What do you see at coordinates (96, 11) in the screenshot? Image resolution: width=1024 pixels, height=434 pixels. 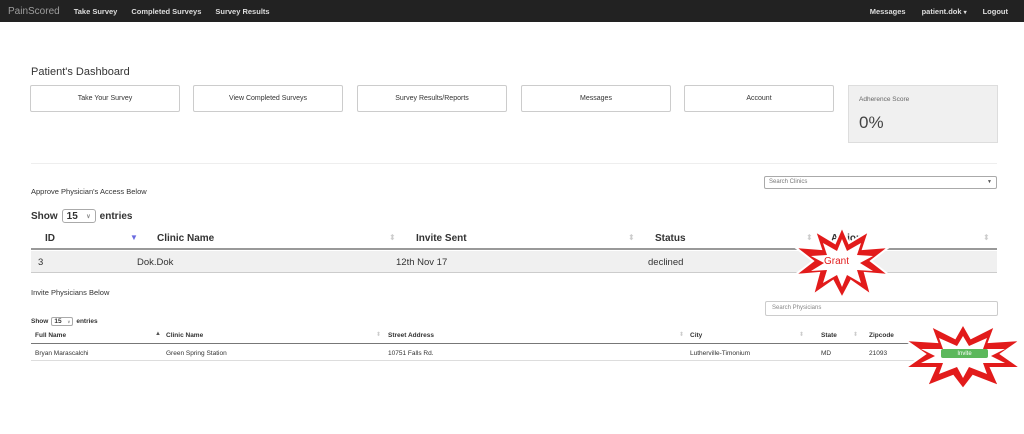 I see `nav-take-survey: Take Survey` at bounding box center [96, 11].